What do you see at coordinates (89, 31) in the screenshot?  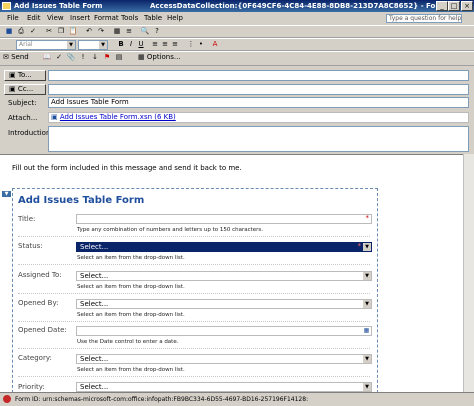 I see `undo-icon: ↶` at bounding box center [89, 31].